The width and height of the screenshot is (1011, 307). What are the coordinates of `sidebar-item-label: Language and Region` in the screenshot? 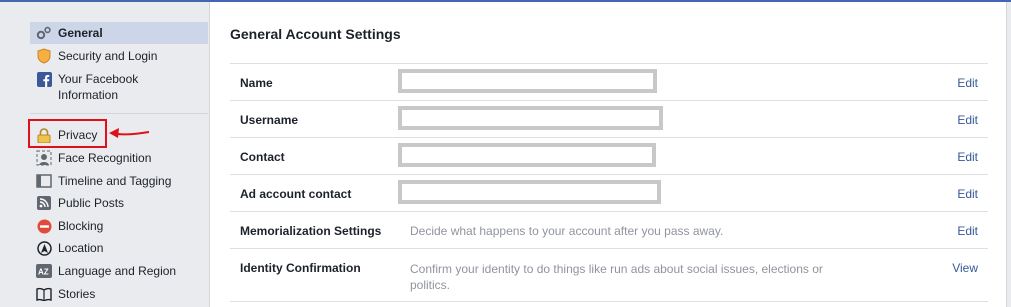 It's located at (117, 271).